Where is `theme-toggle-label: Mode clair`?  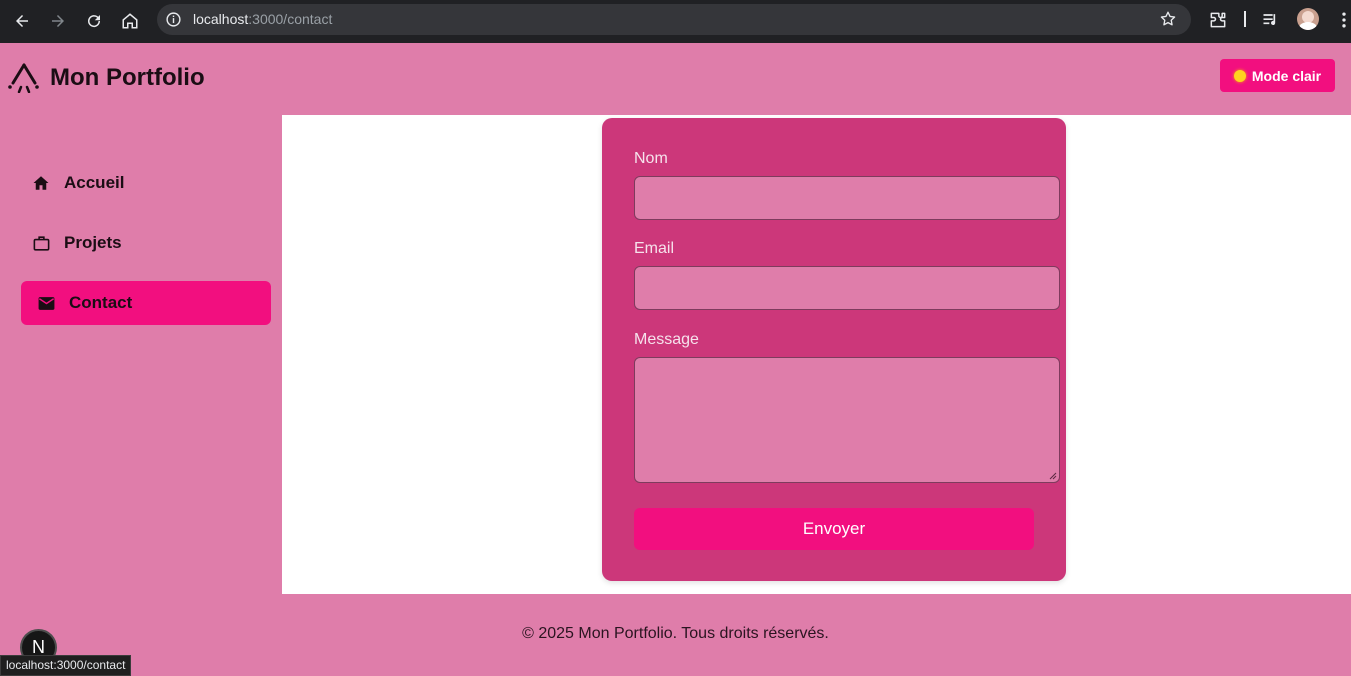 theme-toggle-label: Mode clair is located at coordinates (1286, 75).